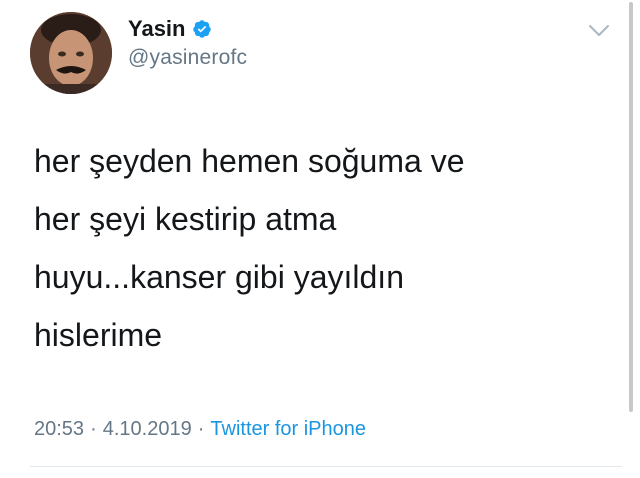 The height and width of the screenshot is (478, 640). What do you see at coordinates (187, 58) in the screenshot?
I see `user-handle: @yasinerofc` at bounding box center [187, 58].